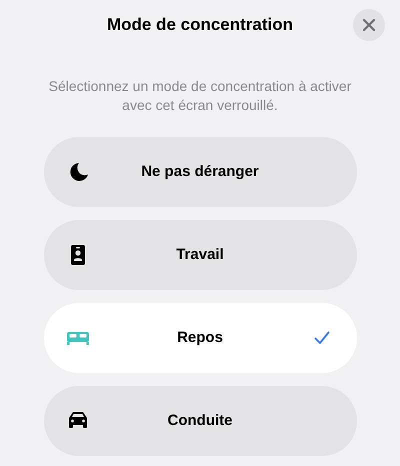 Image resolution: width=400 pixels, height=466 pixels. I want to click on sheet-title: Mode de concentration, so click(200, 25).